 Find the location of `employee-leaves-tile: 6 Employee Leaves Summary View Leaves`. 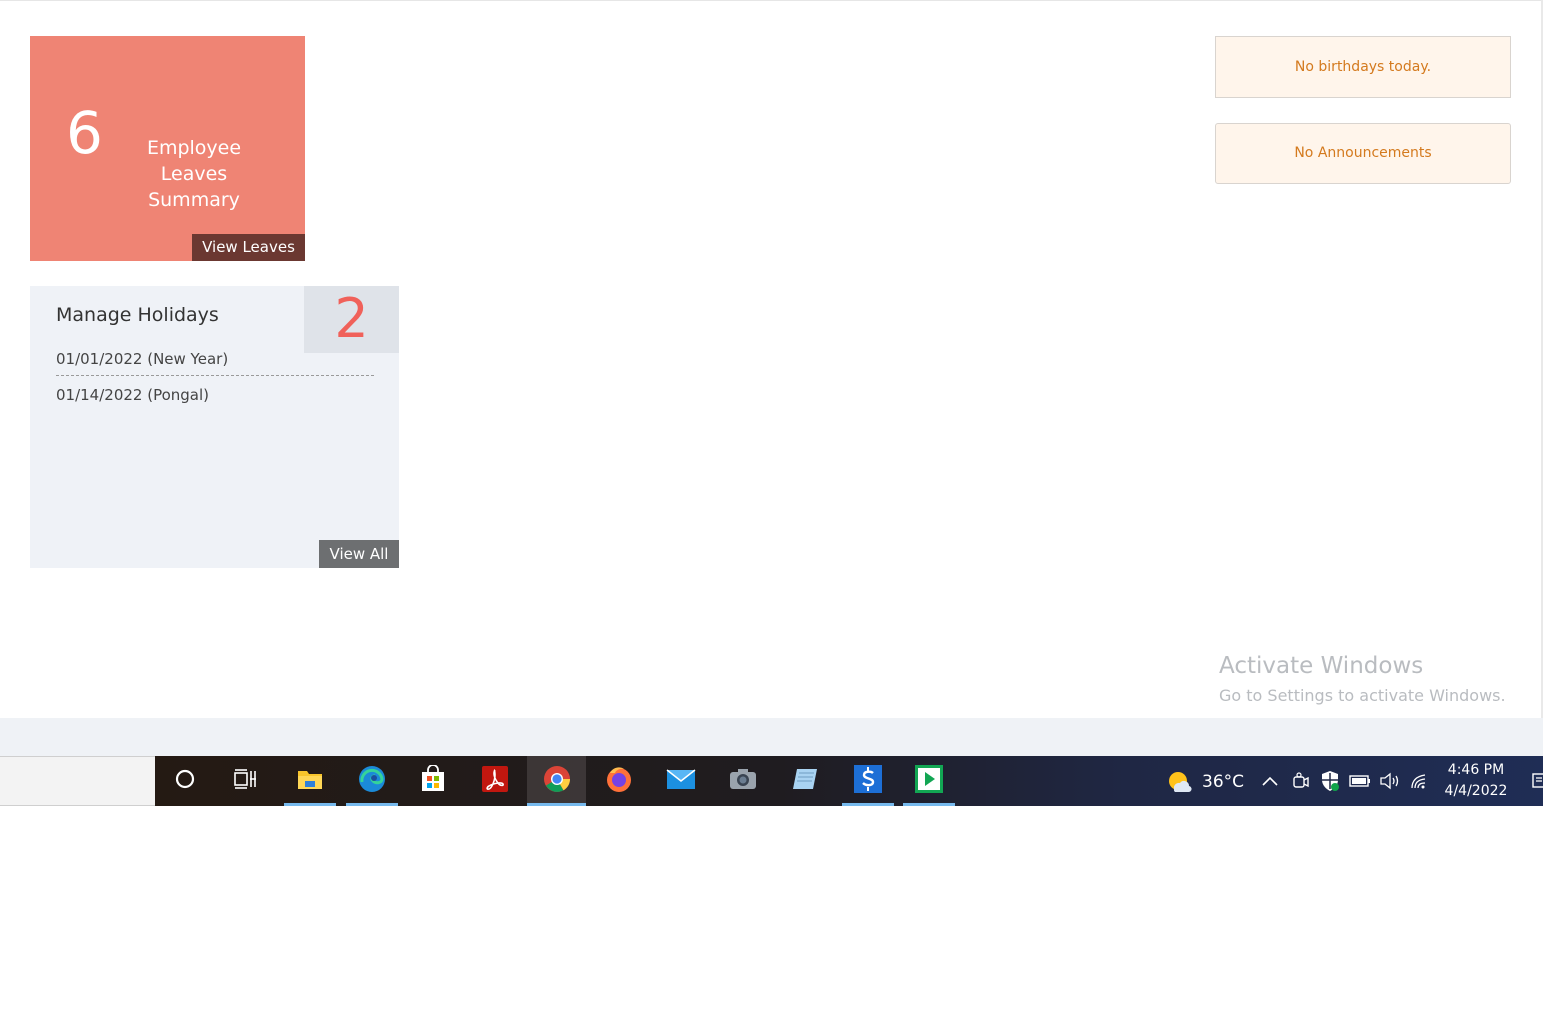

employee-leaves-tile: 6 Employee Leaves Summary View Leaves is located at coordinates (167, 148).